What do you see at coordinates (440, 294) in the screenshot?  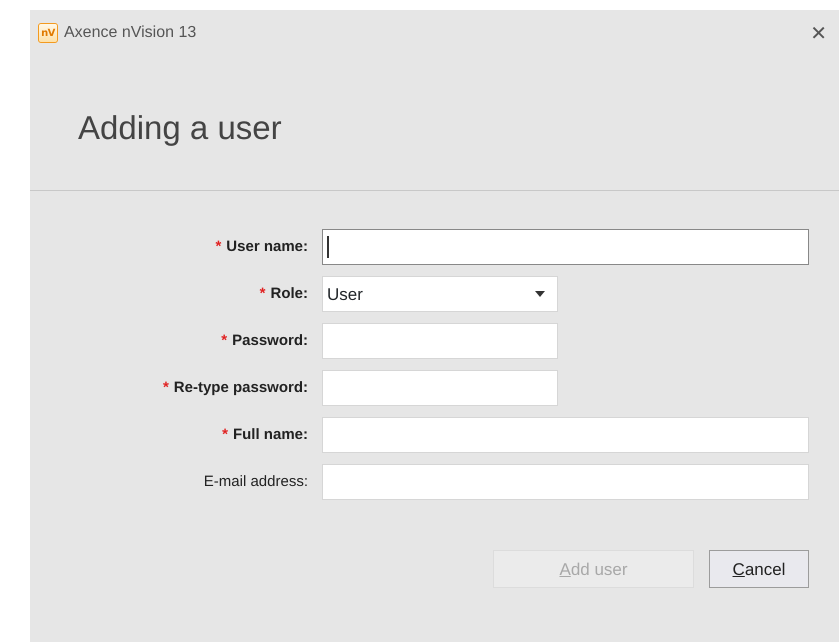 I see `role-dropdown: User` at bounding box center [440, 294].